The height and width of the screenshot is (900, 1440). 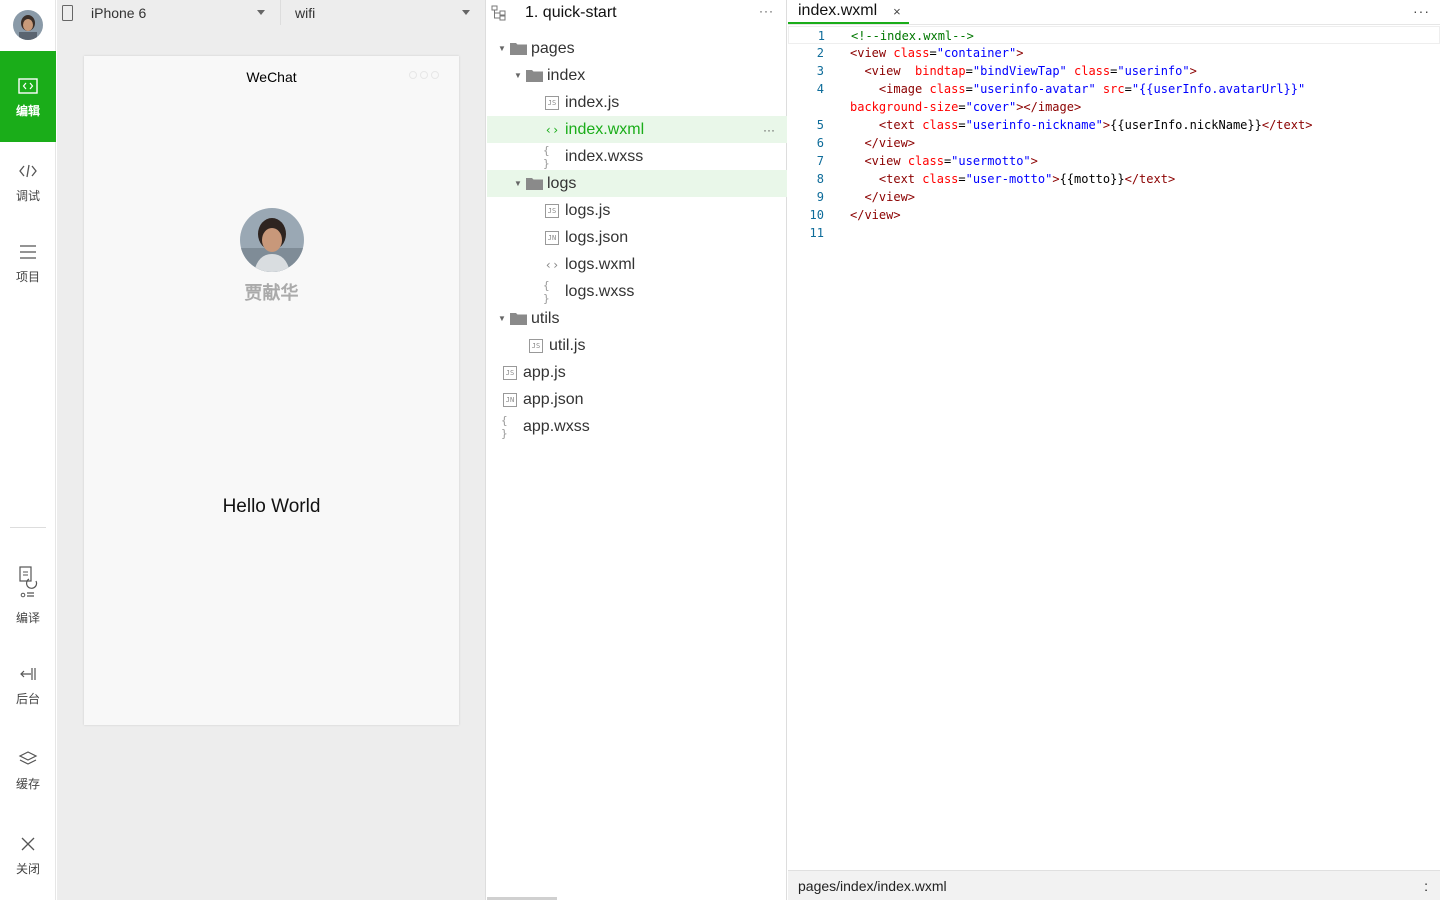 I want to click on nav-cache: 缓存, so click(x=28, y=770).